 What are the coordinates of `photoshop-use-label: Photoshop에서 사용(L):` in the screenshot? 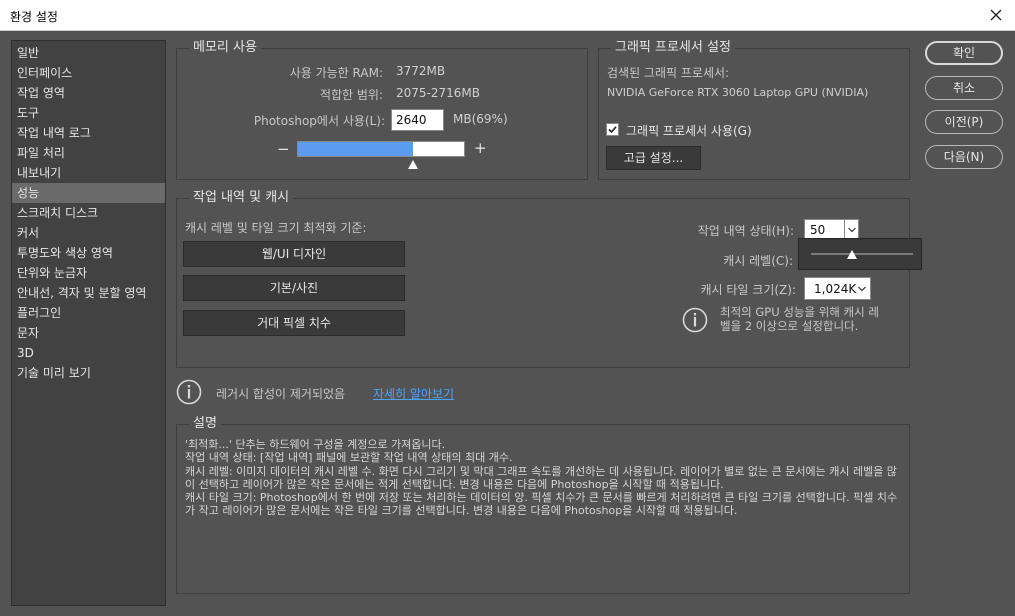 It's located at (319, 121).